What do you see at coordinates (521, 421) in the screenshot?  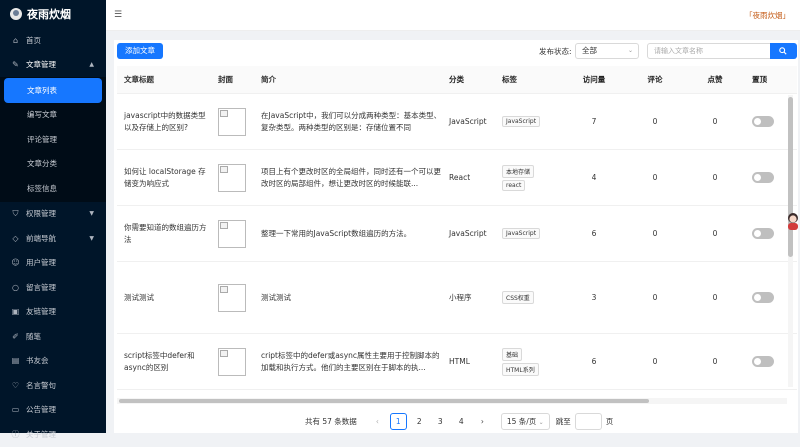 I see `page-size-value: 15 条/页` at bounding box center [521, 421].